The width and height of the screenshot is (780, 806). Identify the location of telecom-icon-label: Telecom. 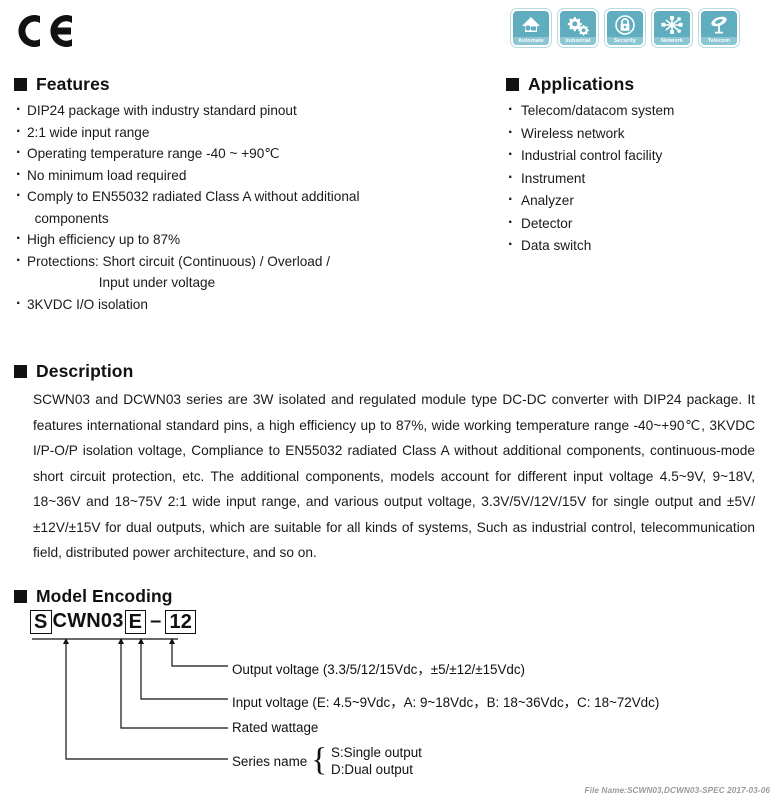
(719, 41).